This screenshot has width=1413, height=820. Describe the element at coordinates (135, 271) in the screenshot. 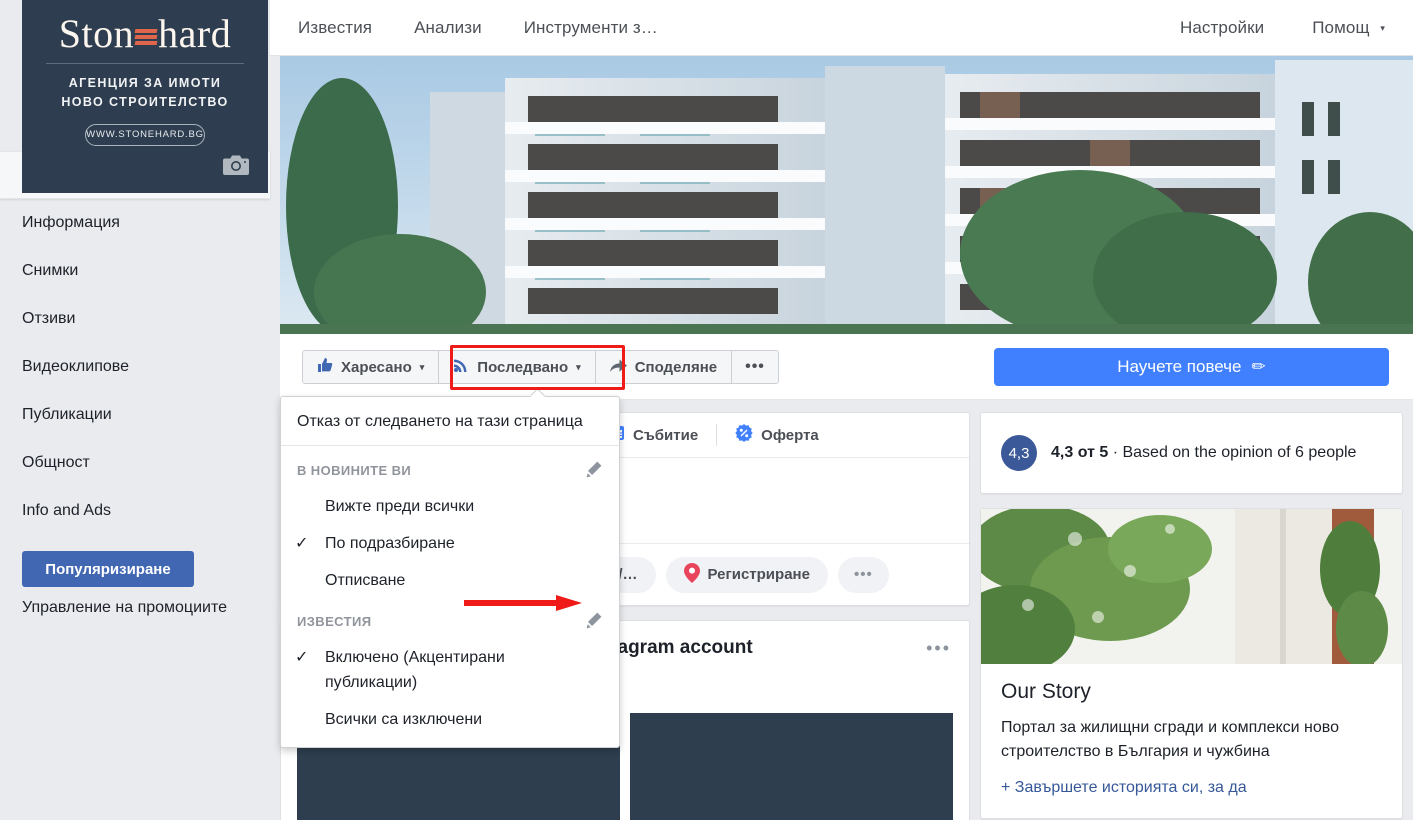

I see `sidebar-item-photos: Снимки` at that location.